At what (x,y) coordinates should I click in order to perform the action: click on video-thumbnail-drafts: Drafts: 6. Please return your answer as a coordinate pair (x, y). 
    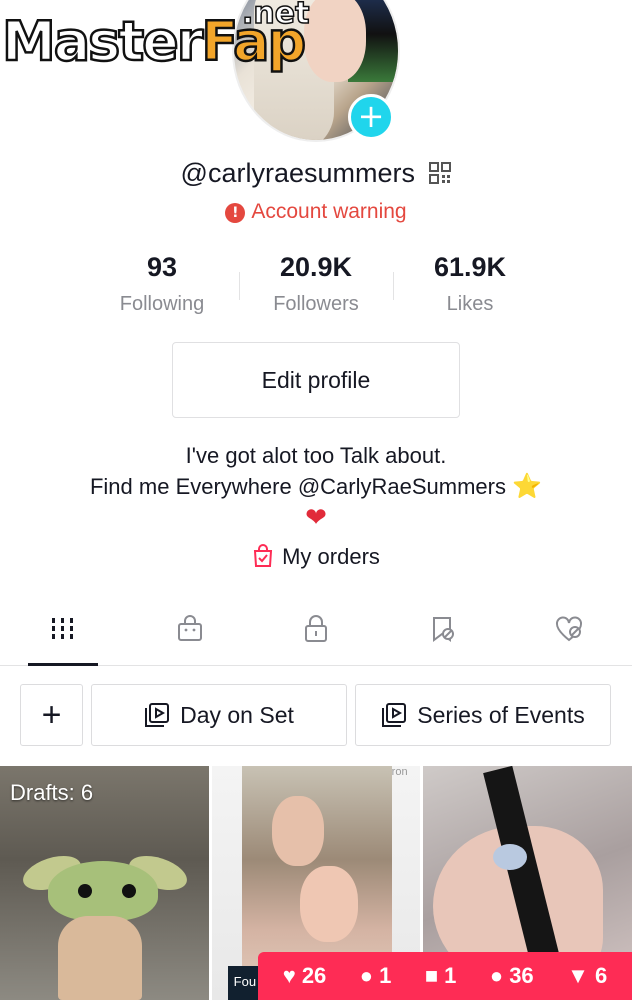
    Looking at the image, I should click on (104, 883).